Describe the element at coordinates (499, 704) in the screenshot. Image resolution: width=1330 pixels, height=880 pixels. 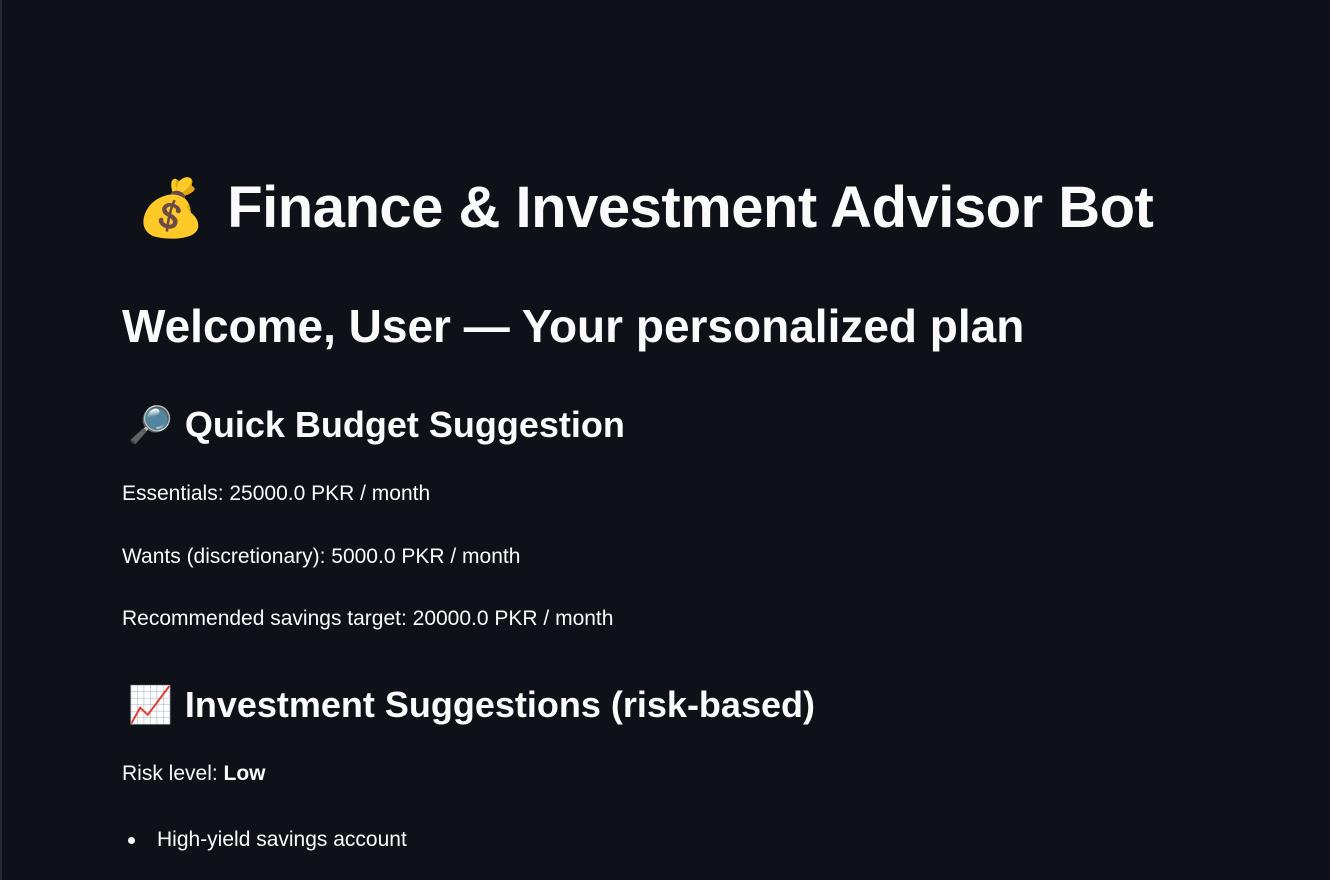
I see `investment-section-title-text: Investment Suggestions (risk-based)` at that location.